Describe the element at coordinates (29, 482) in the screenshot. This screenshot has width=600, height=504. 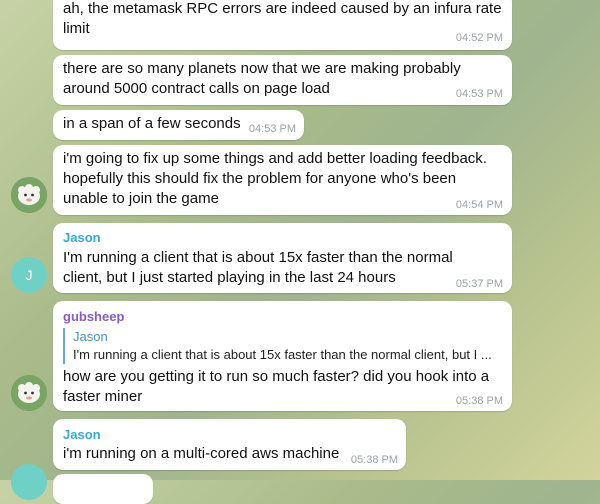
I see `avatar-jason` at that location.